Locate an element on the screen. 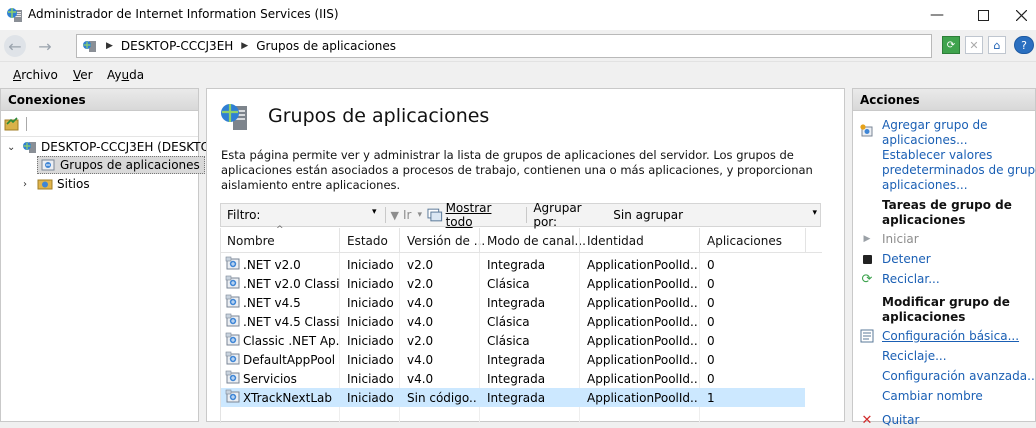 This screenshot has width=1036, height=428. separator is located at coordinates (527, 215).